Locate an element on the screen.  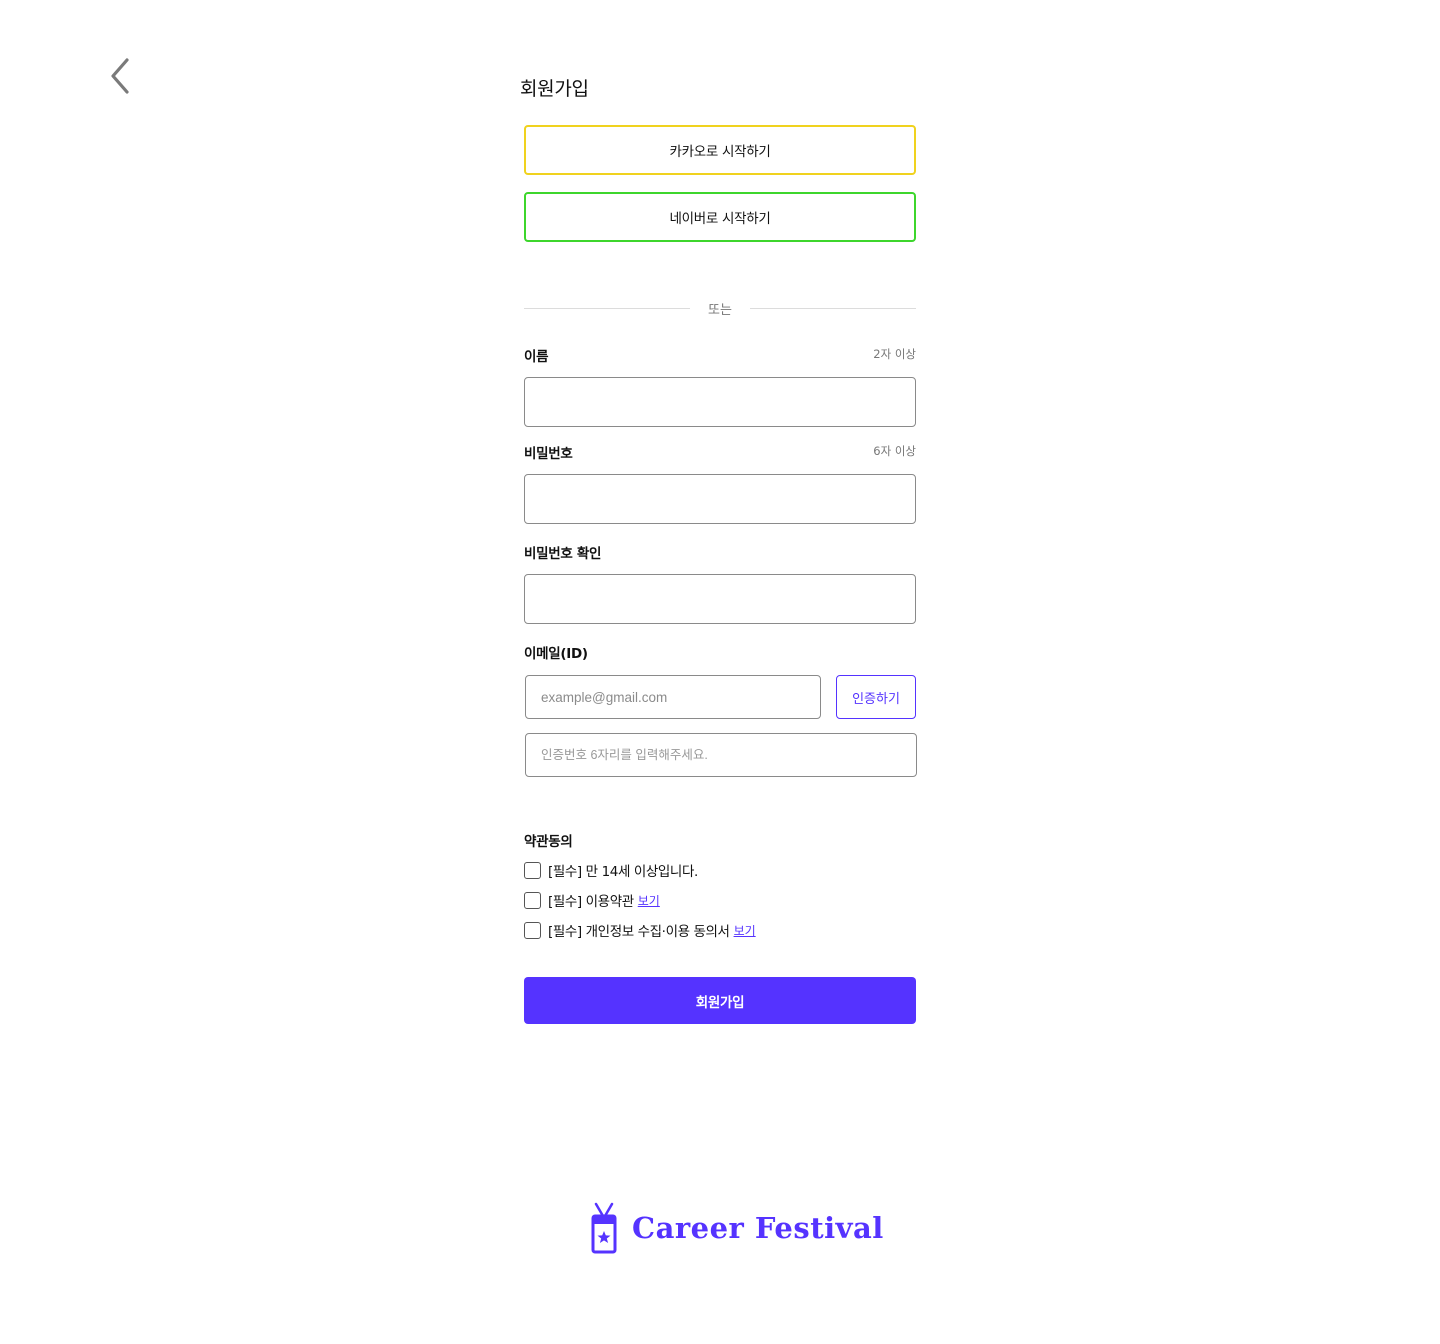
email-label: 이메일(ID) is located at coordinates (556, 654).